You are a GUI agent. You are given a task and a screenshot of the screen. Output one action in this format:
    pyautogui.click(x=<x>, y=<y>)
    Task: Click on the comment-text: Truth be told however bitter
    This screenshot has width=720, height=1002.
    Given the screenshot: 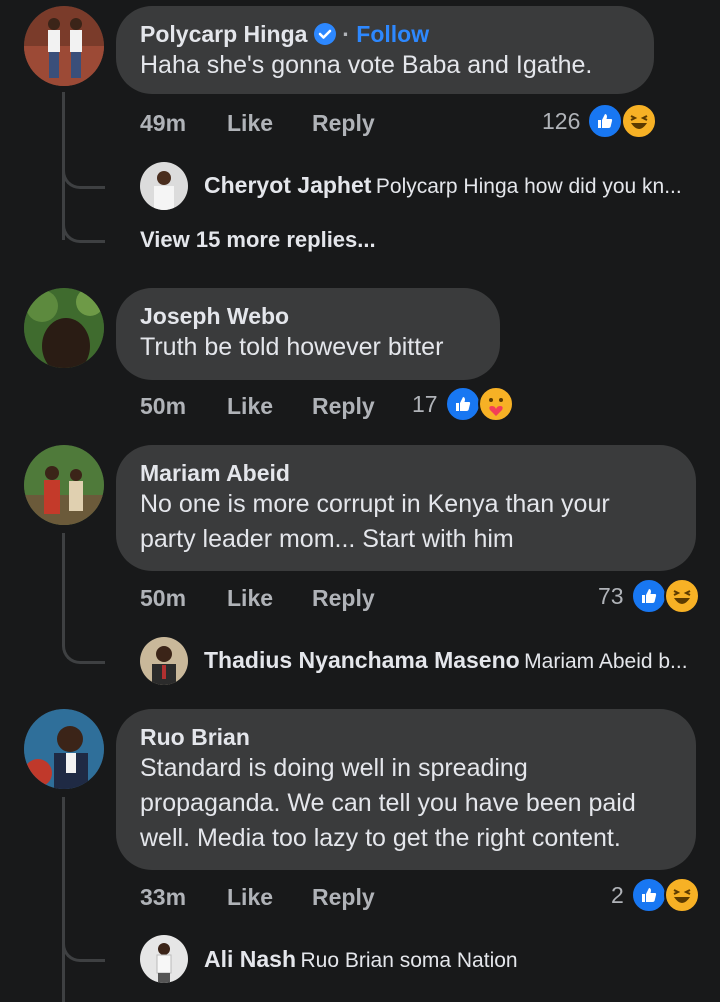 What is the action you would take?
    pyautogui.click(x=292, y=347)
    